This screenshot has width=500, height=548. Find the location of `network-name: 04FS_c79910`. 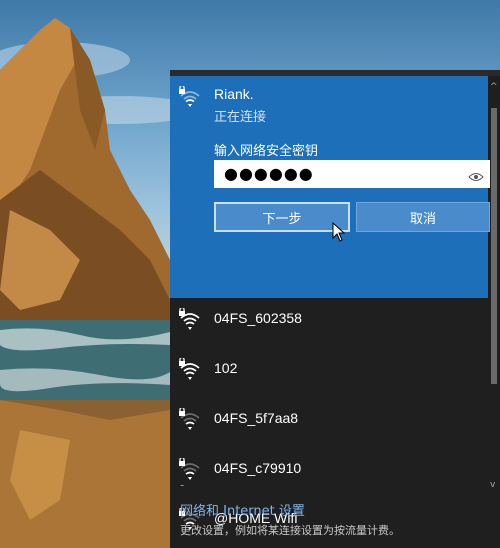

network-name: 04FS_c79910 is located at coordinates (258, 468).